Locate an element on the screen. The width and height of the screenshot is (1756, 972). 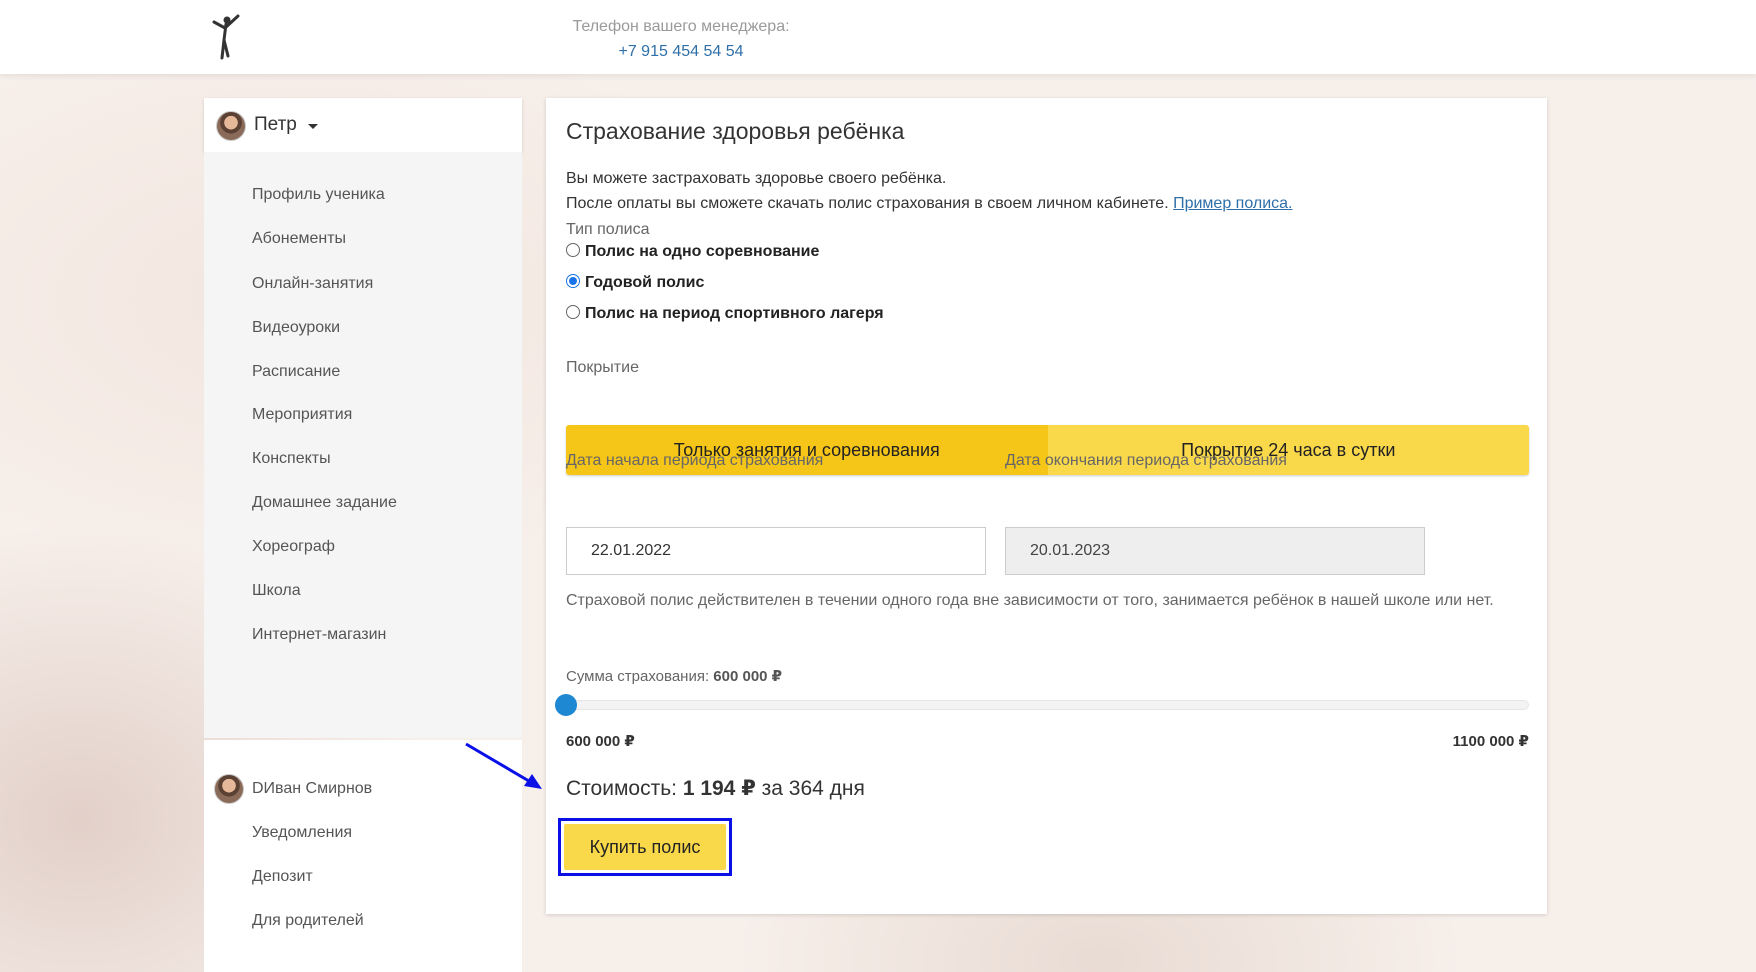
sample-policy-link: Пример полиса. is located at coordinates (1232, 203).